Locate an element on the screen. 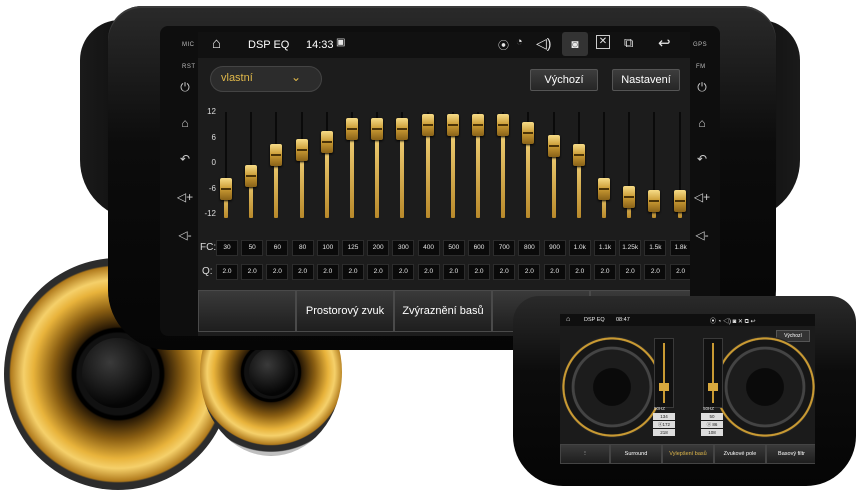 This screenshot has height=491, width=859. fc-value: 500 is located at coordinates (453, 248).